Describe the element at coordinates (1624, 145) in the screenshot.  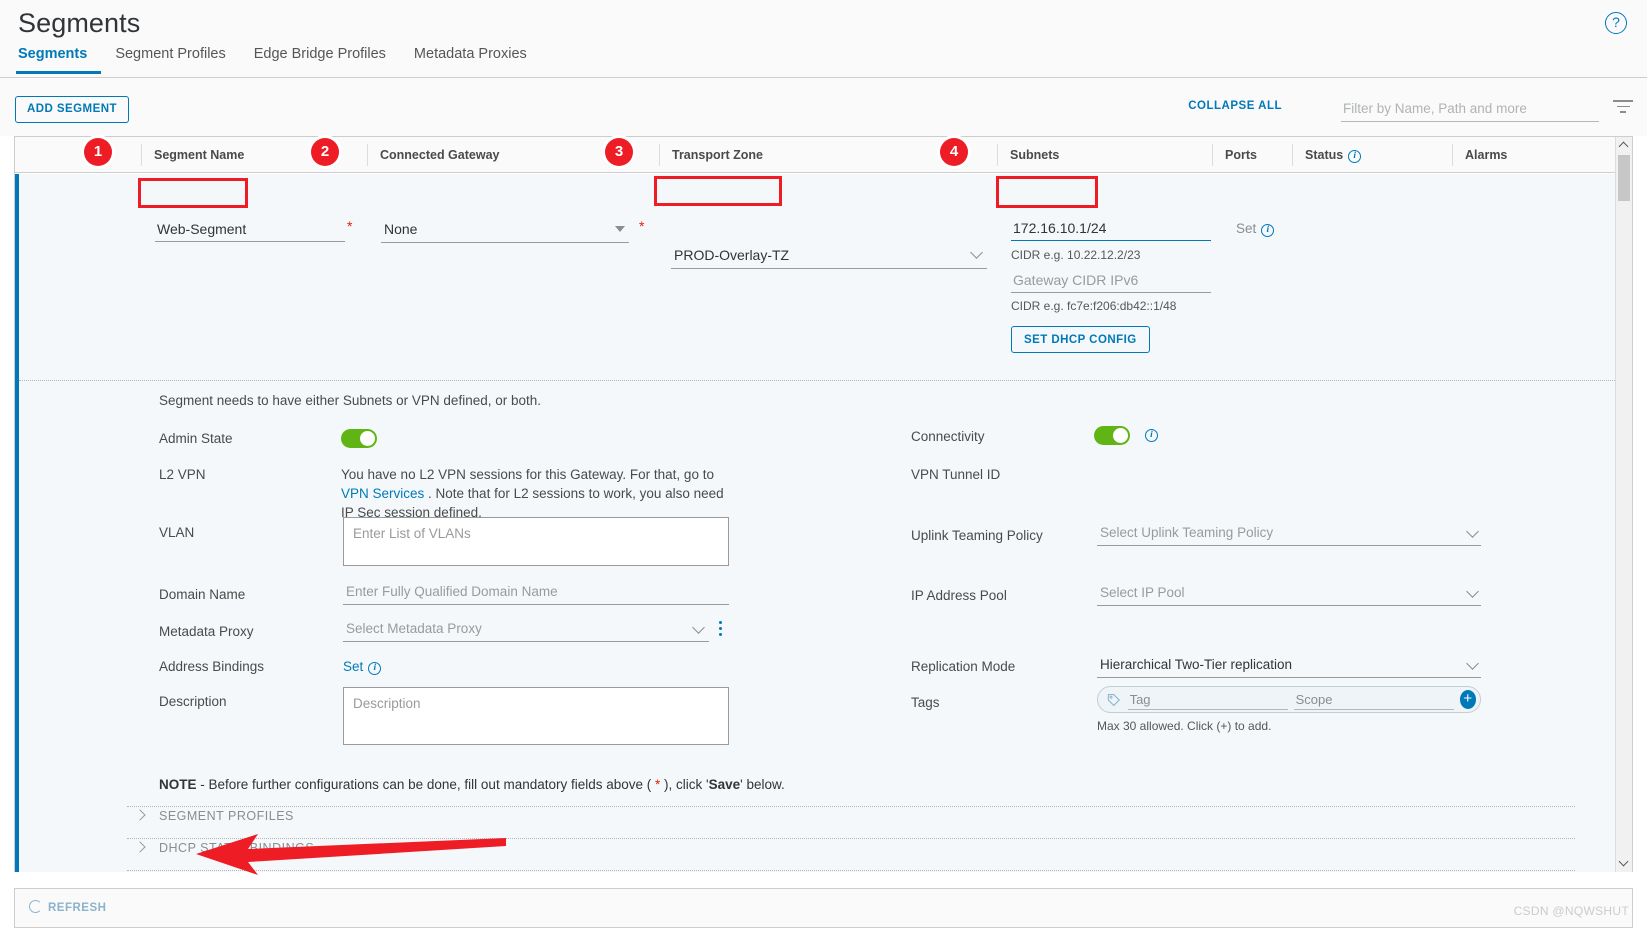
I see `scroll-up-arrow` at that location.